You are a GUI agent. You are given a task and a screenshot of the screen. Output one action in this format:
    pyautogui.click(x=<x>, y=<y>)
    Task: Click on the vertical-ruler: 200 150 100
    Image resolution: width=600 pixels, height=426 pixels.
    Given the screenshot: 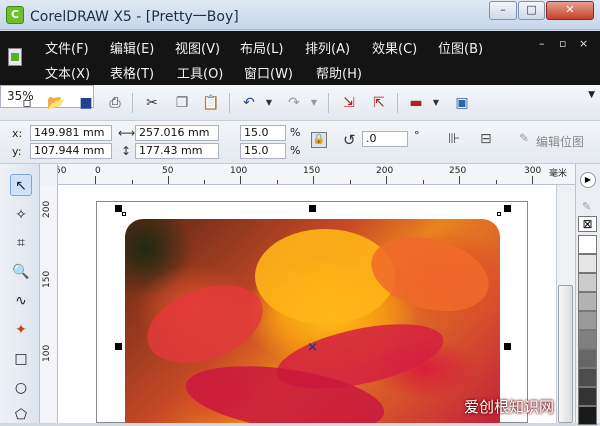 What is the action you would take?
    pyautogui.click(x=49, y=304)
    